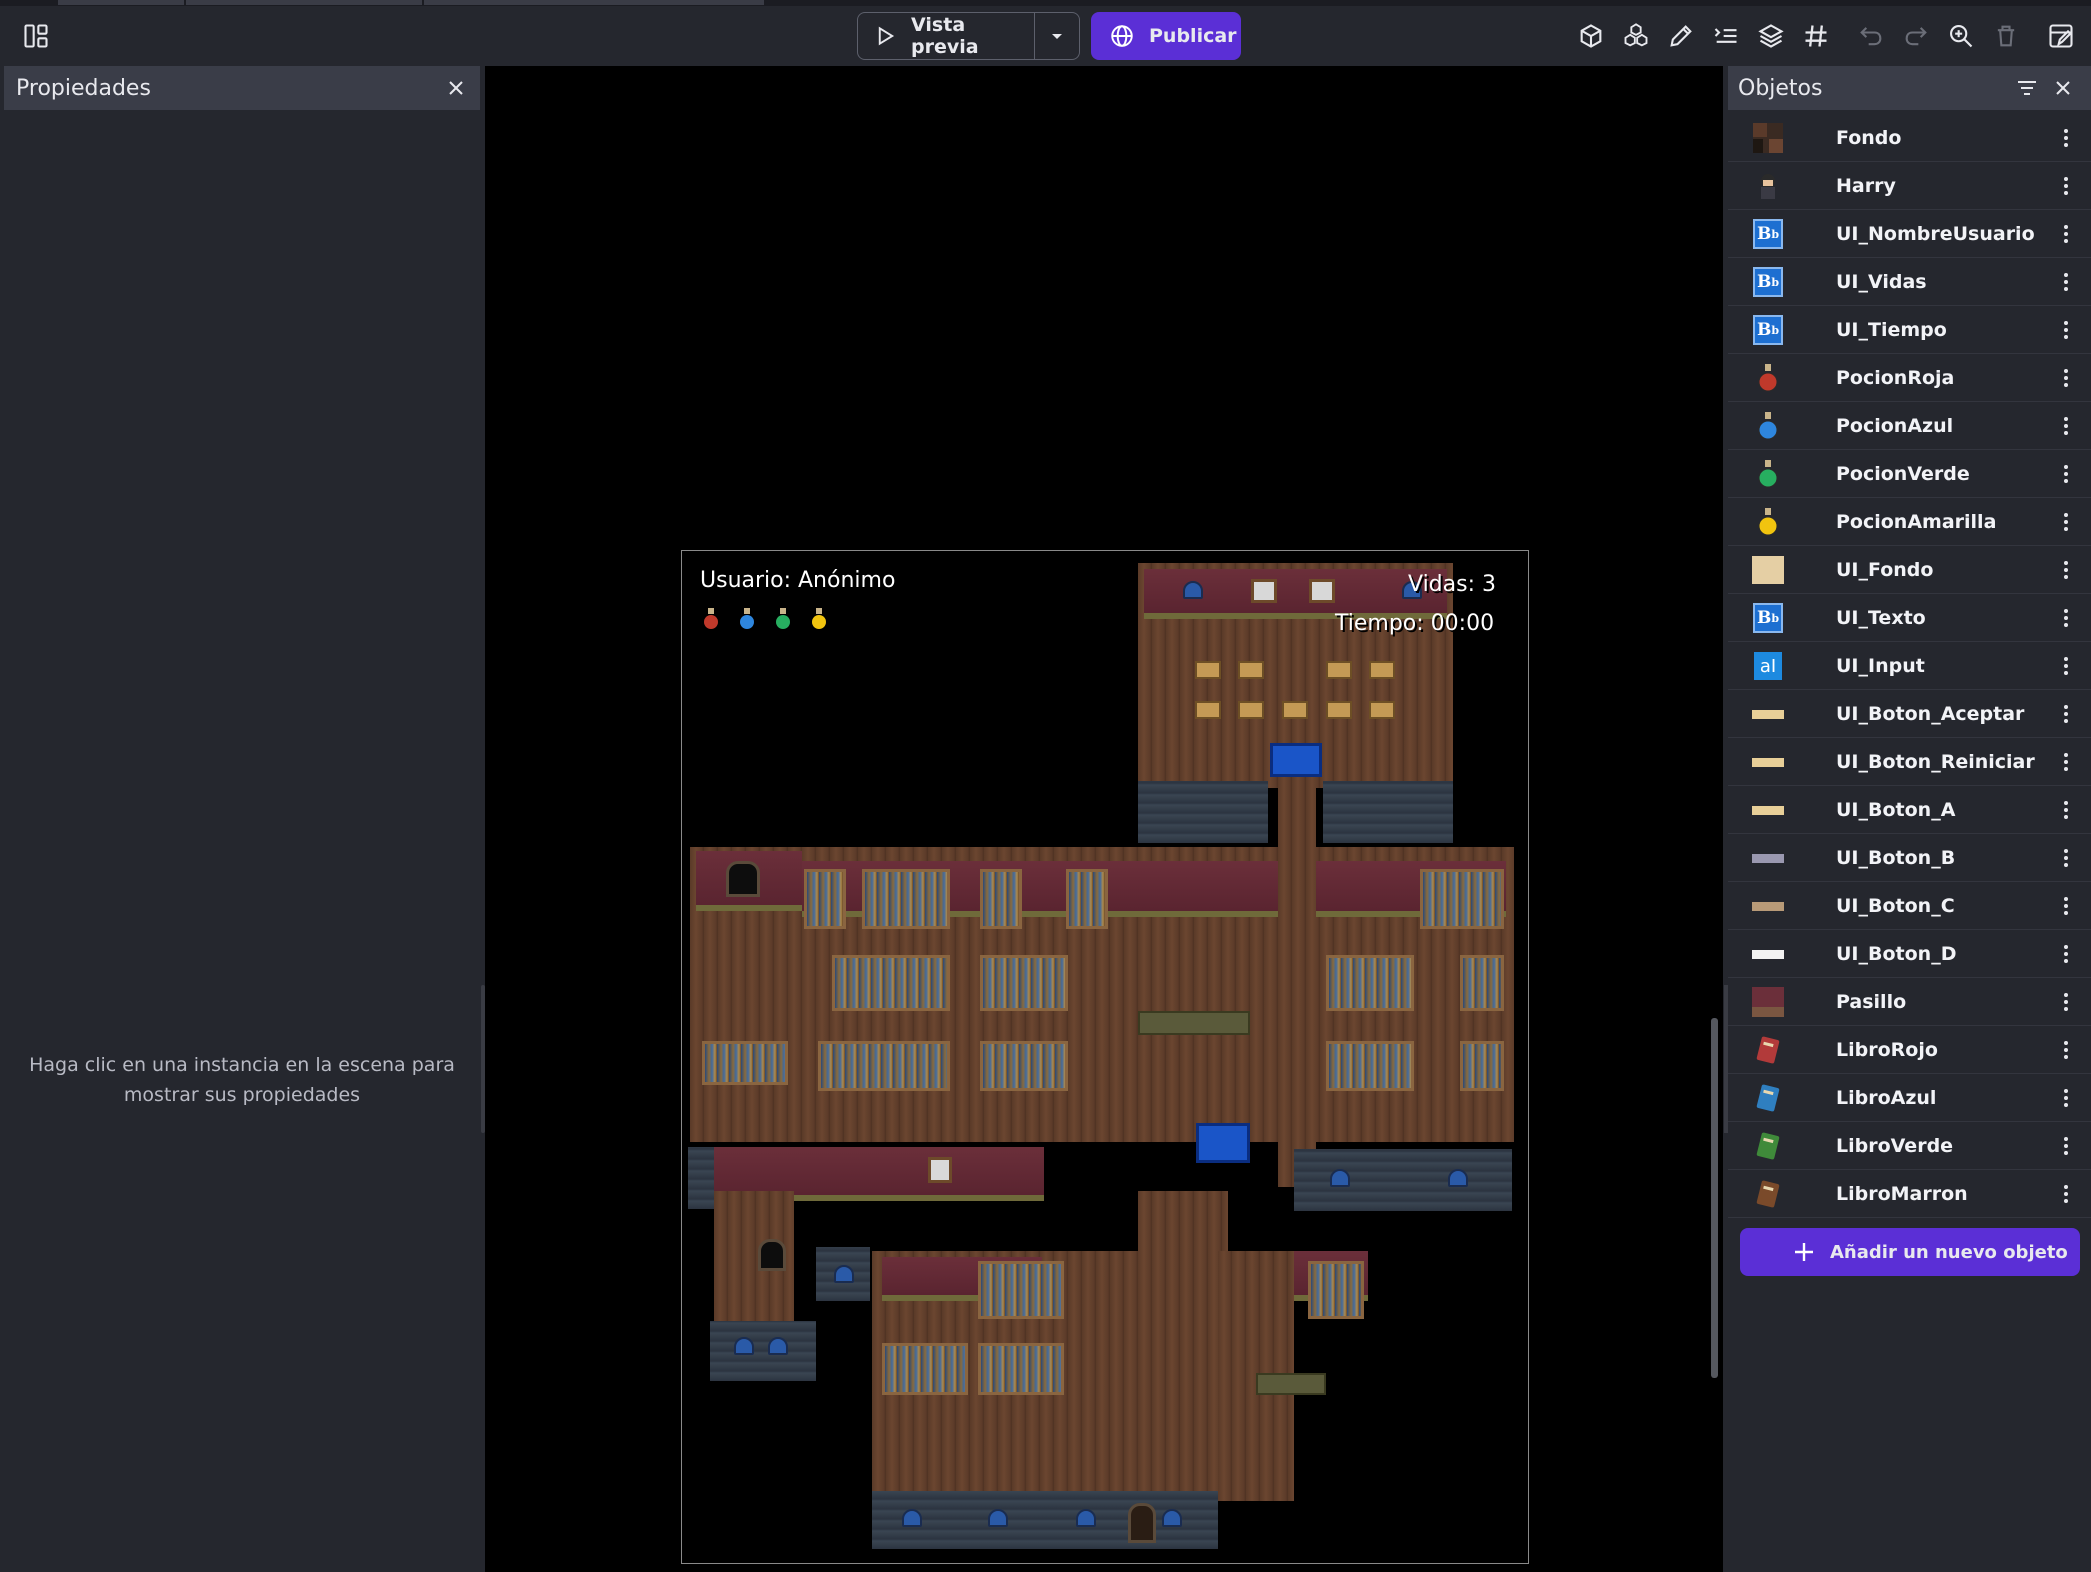  I want to click on map-stone-wall, so click(763, 1351).